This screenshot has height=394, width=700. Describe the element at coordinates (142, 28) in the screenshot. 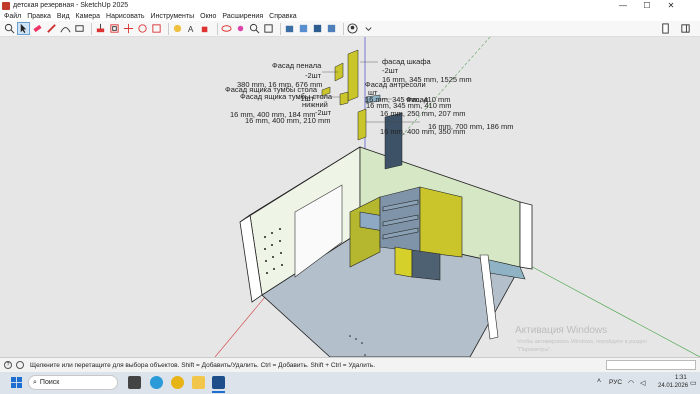

I see `rotate-icon` at that location.